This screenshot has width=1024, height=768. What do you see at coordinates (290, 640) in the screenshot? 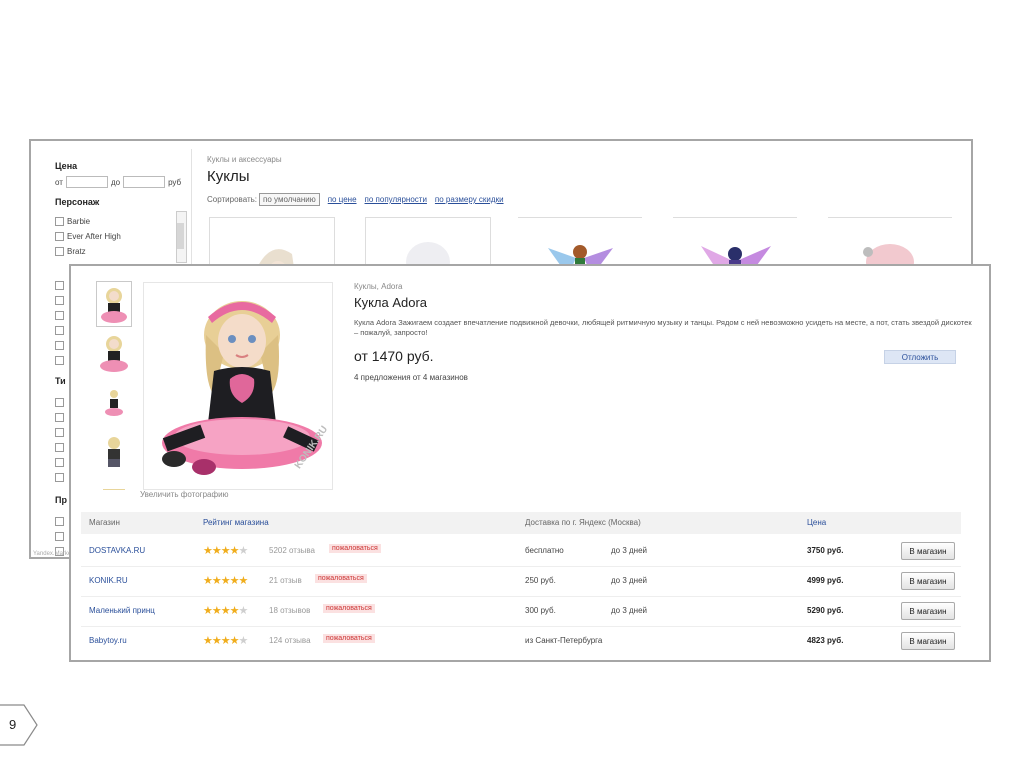
I see `reviews-link: 124 отзыва` at bounding box center [290, 640].